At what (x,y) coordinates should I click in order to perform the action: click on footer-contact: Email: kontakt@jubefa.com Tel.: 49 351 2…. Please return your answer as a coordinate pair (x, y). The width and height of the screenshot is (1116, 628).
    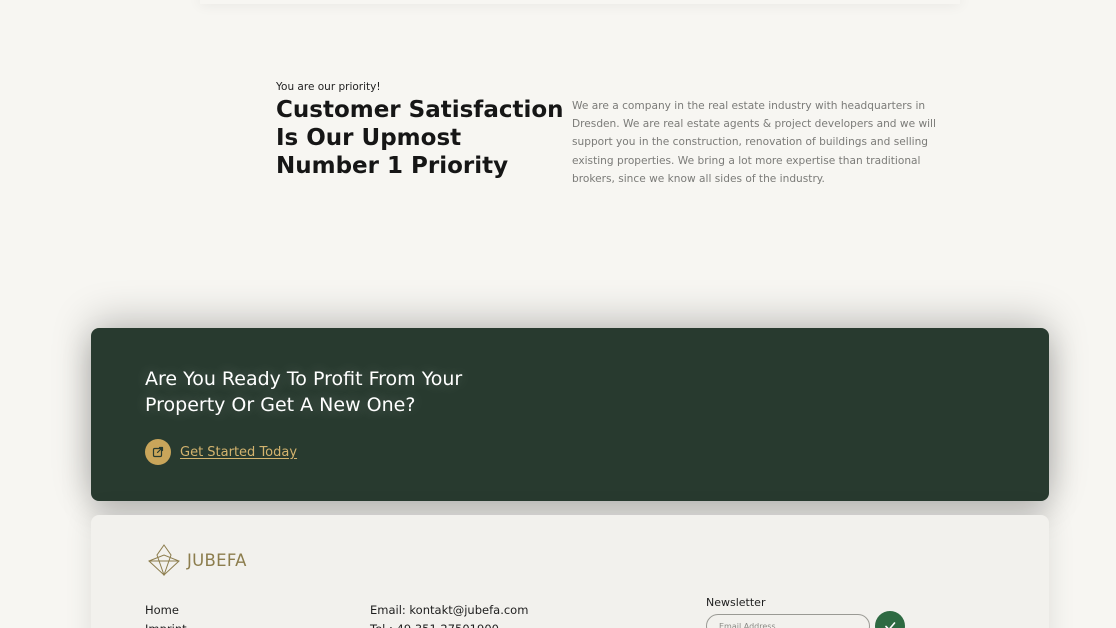
    Looking at the image, I should click on (449, 614).